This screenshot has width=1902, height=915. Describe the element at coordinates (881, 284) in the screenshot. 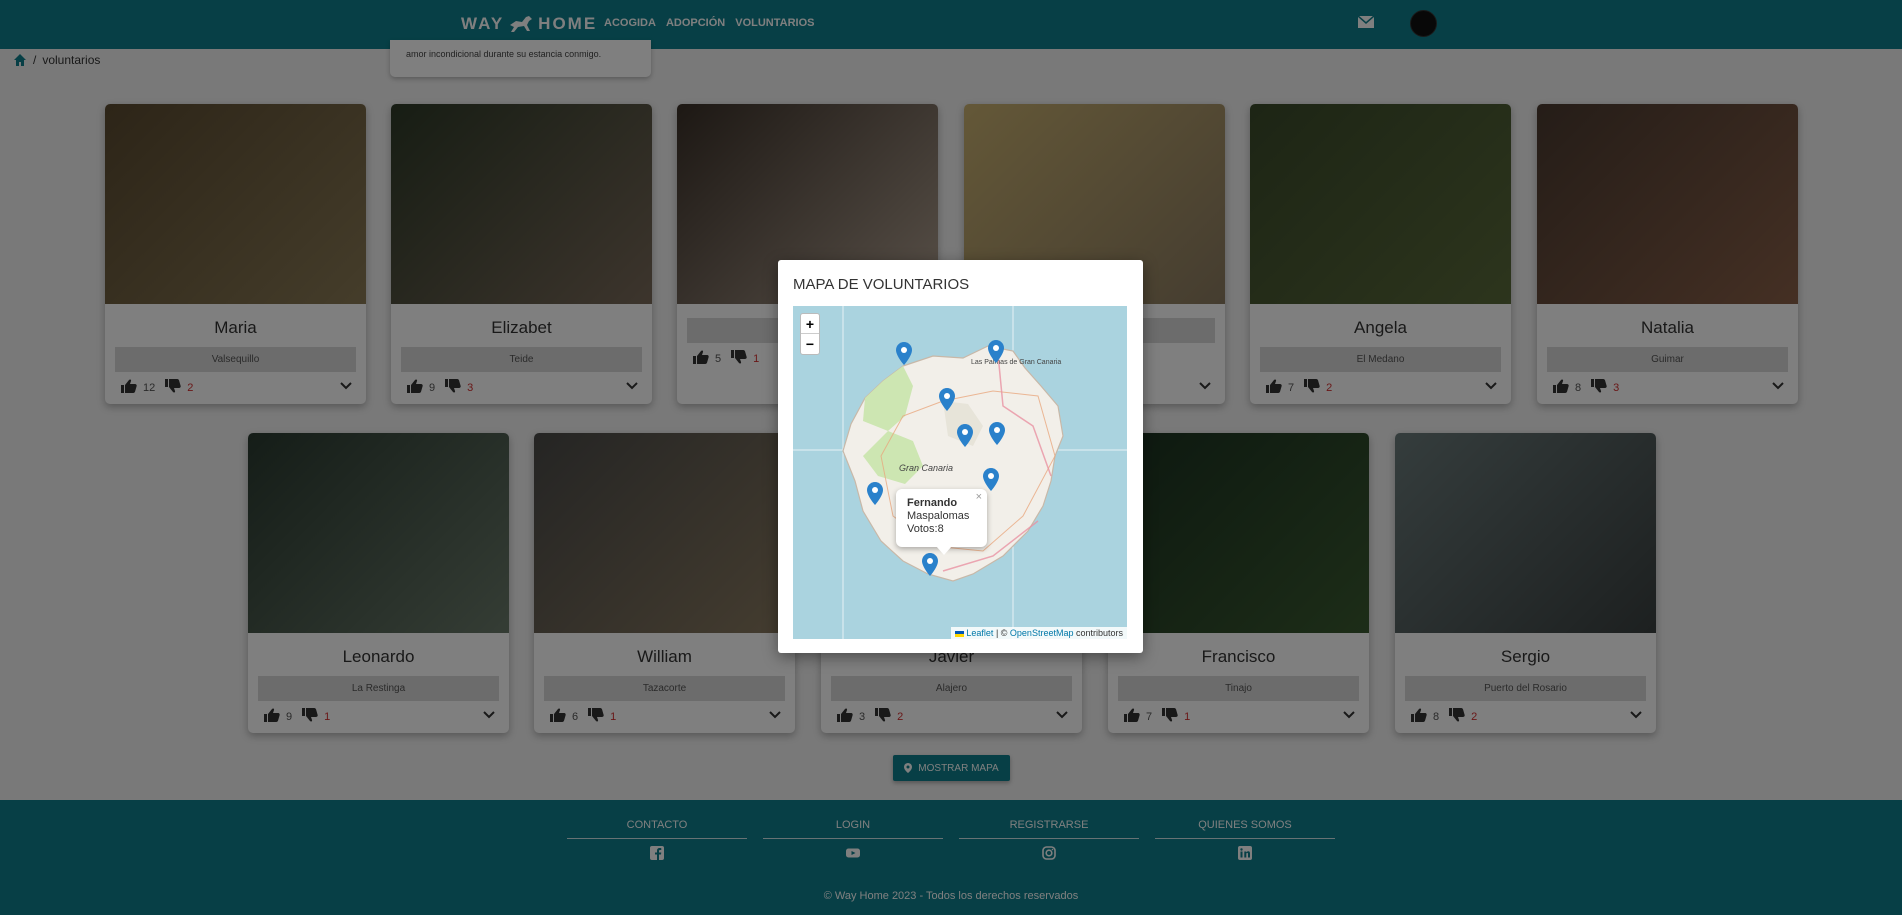

I see `modal-title: MAPA DE VOLUNTARIOS` at that location.